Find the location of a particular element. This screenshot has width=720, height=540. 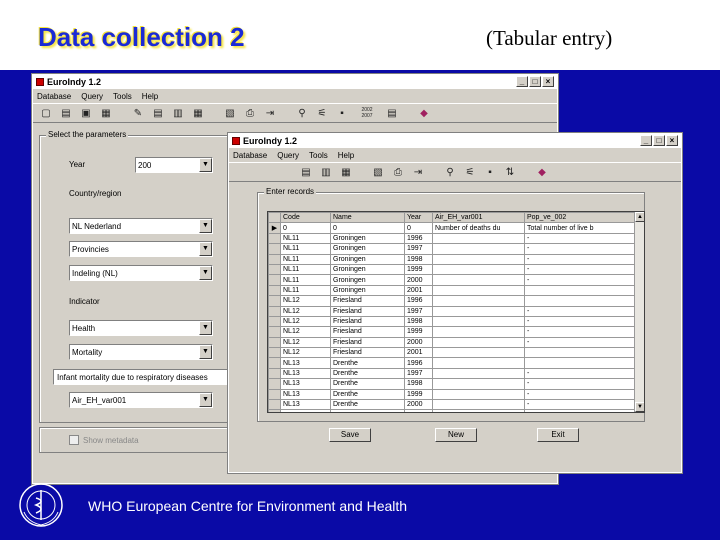

export-icon: ⇥ is located at coordinates (270, 113).